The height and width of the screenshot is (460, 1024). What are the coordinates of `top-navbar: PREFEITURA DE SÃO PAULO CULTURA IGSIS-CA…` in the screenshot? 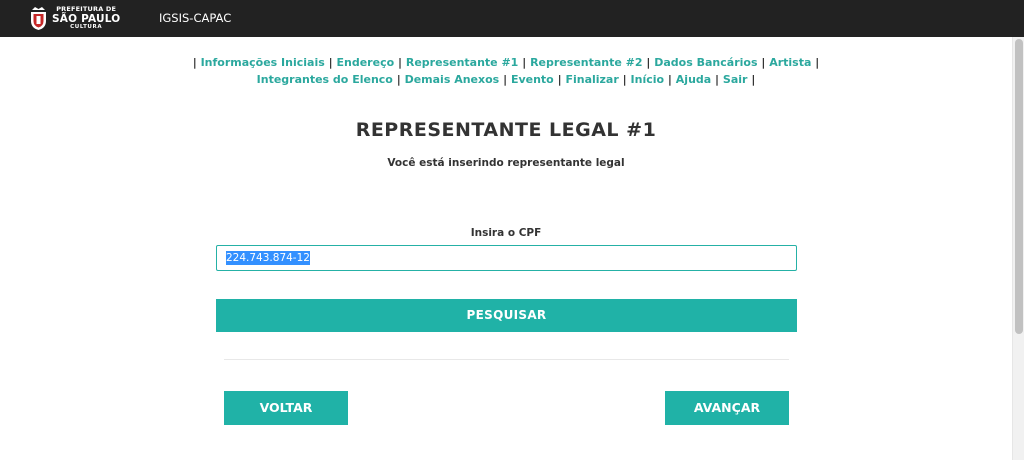 It's located at (512, 18).